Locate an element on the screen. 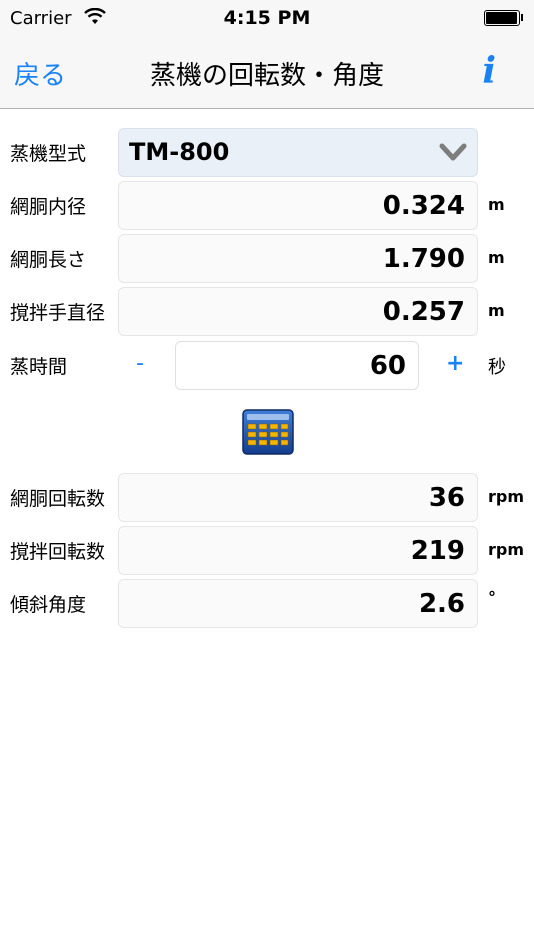 The height and width of the screenshot is (950, 534). battery-icon is located at coordinates (503, 18).